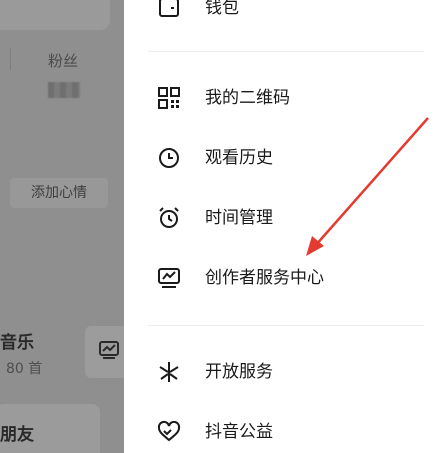  I want to click on menu-item-label: 开放服务, so click(239, 372).